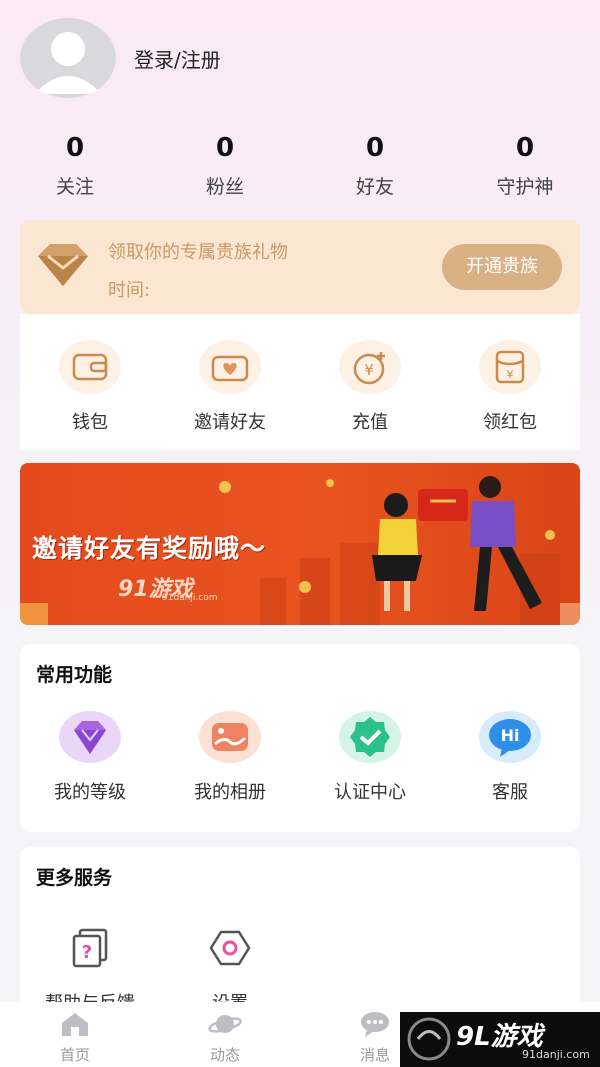 The width and height of the screenshot is (600, 1067). What do you see at coordinates (230, 948) in the screenshot?
I see `settings-icon` at bounding box center [230, 948].